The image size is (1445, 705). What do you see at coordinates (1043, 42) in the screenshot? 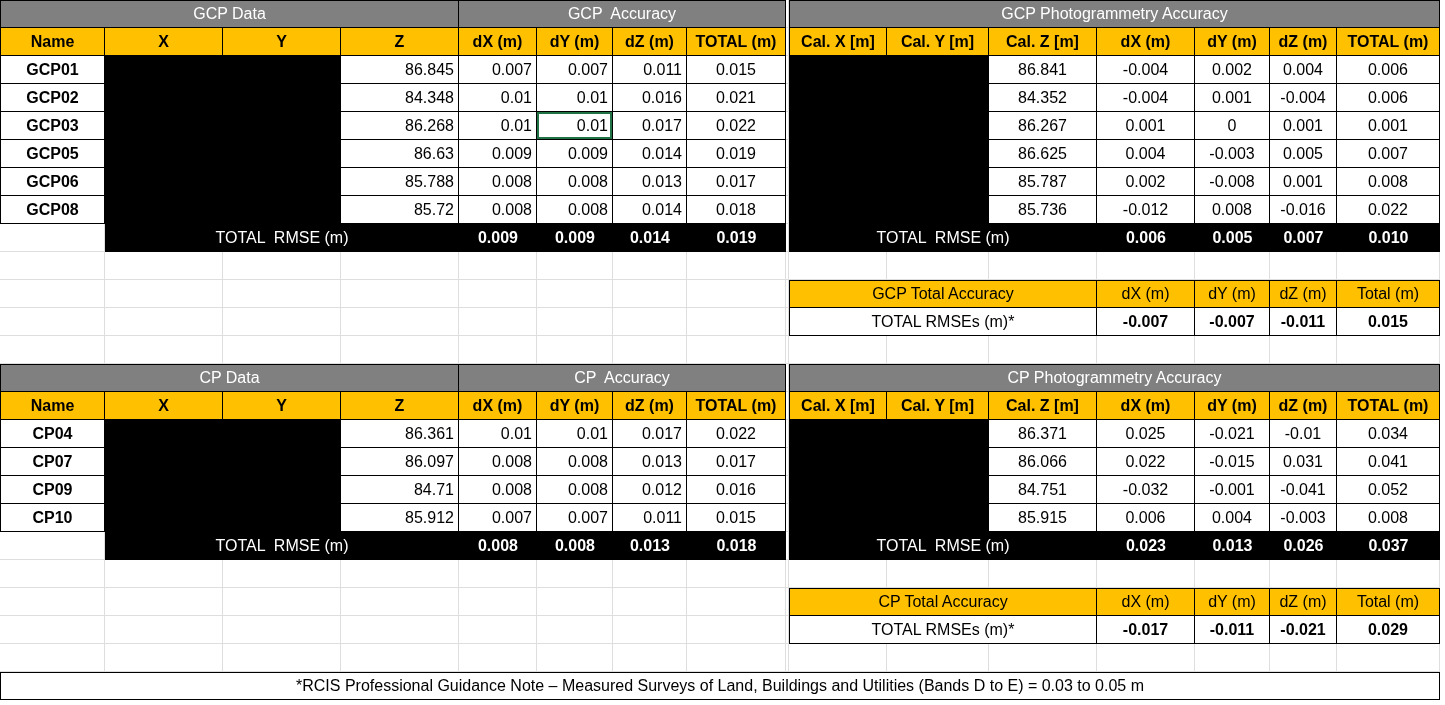
I see `column-header: Cal. Z [m]` at bounding box center [1043, 42].